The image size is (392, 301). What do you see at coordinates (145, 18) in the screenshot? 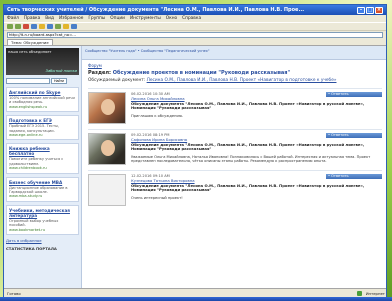
I see `menu-item-tools: Инструменты` at bounding box center [145, 18].